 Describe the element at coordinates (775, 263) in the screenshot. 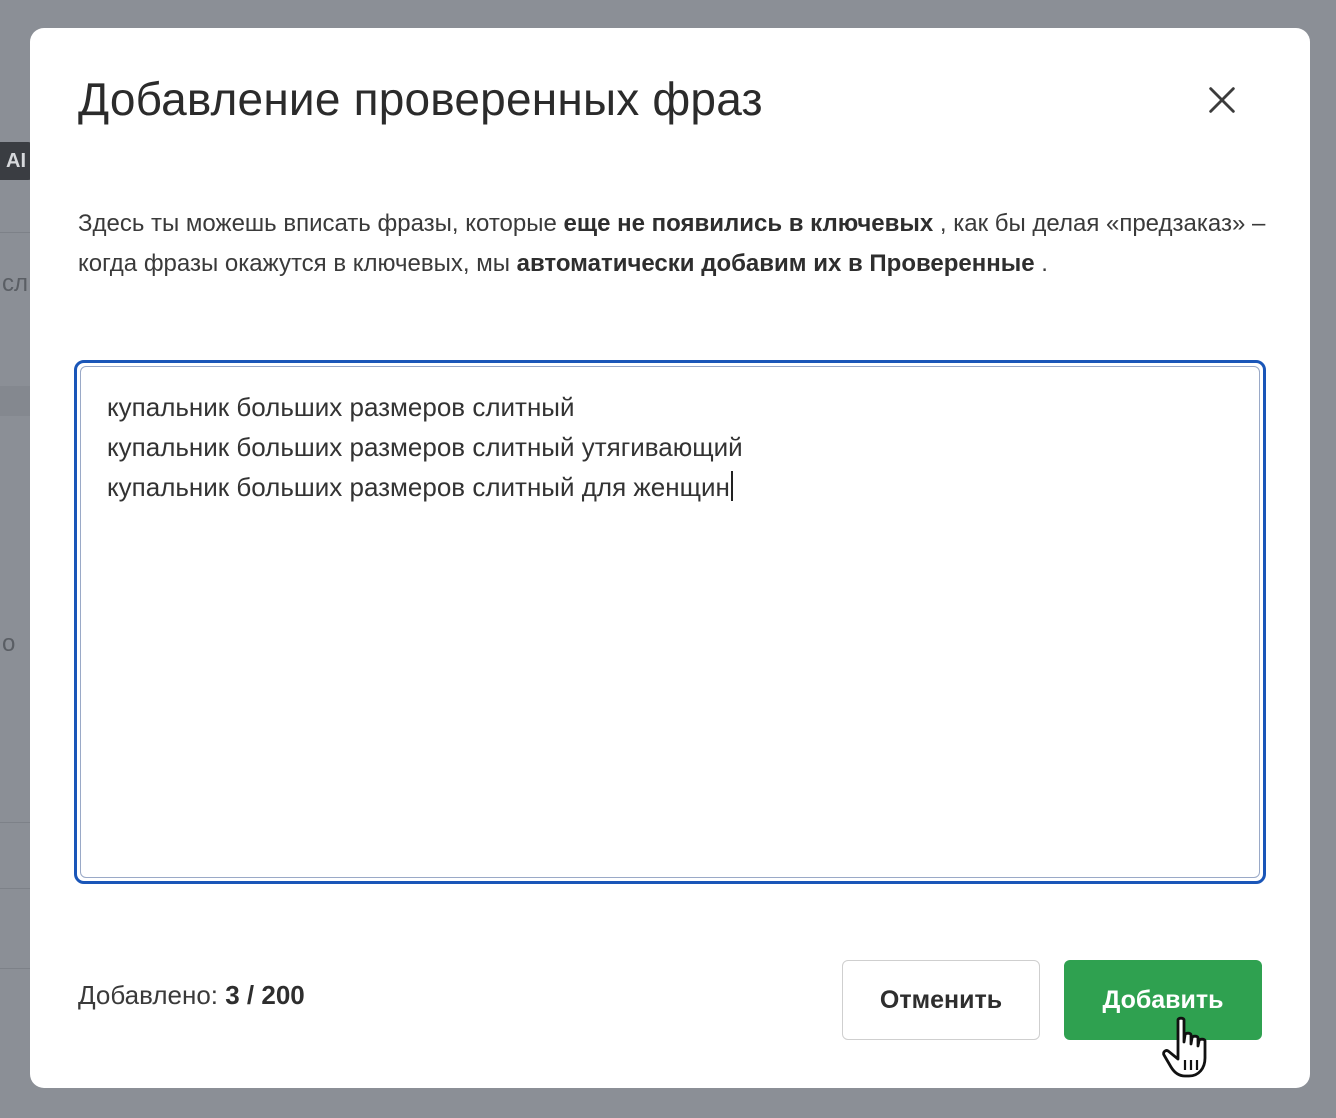

I see `description-bold: автоматически добавим их в Проверенные` at that location.